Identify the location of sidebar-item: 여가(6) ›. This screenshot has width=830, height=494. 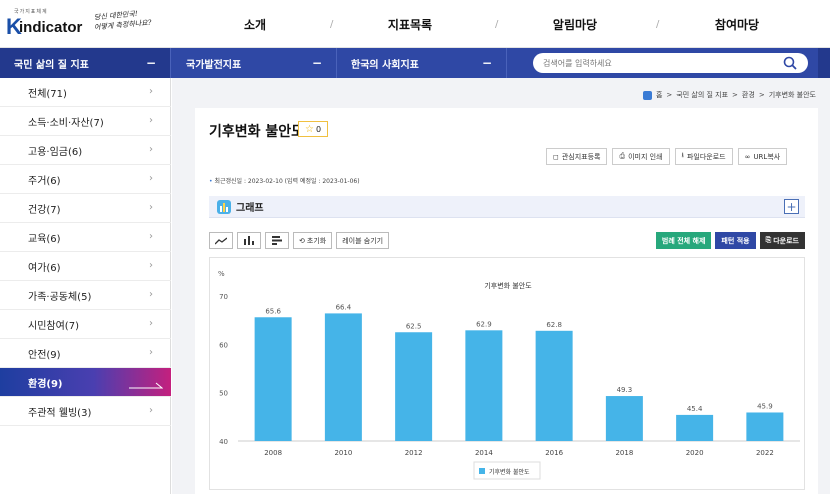
(85, 266).